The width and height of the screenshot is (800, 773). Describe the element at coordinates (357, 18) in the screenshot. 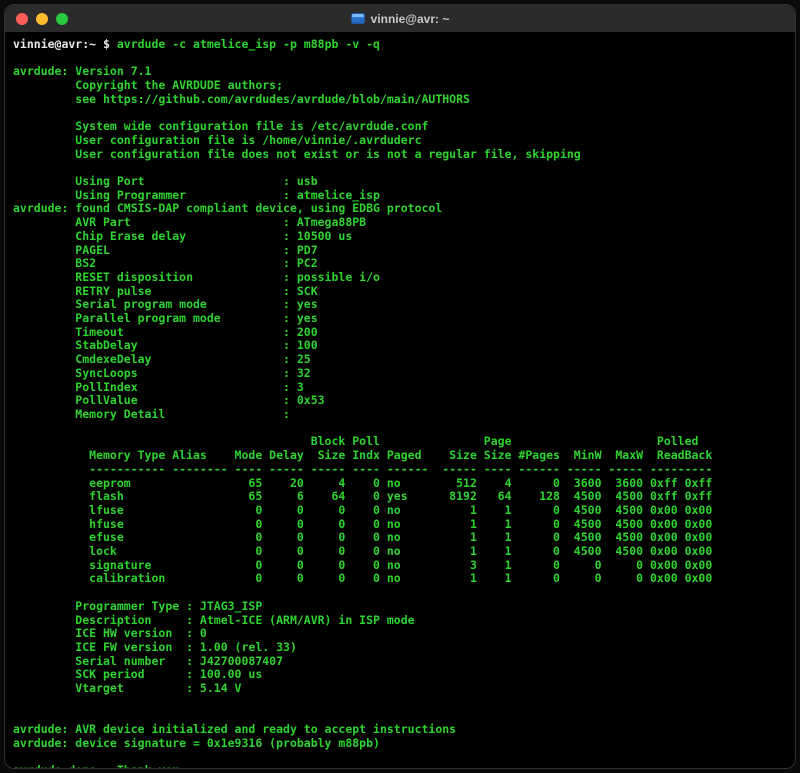

I see `terminal-tab-icon` at that location.